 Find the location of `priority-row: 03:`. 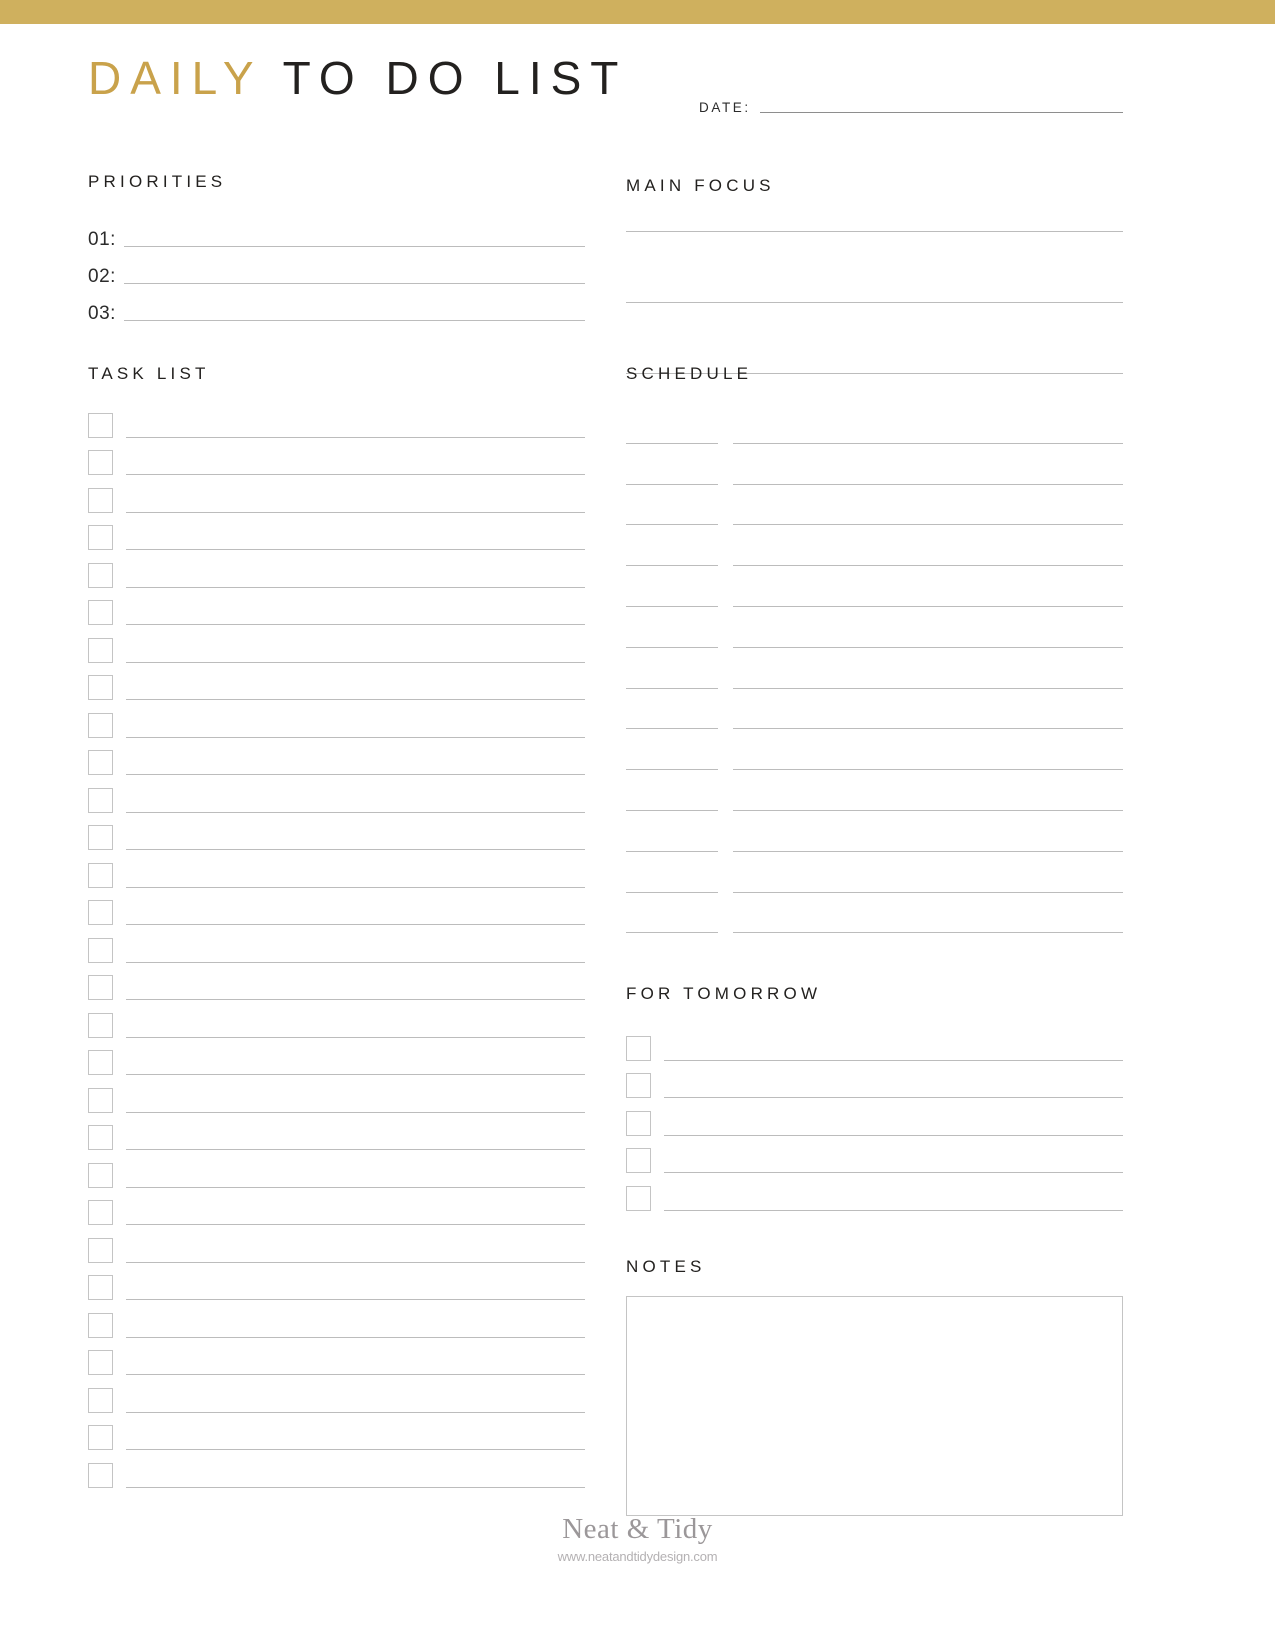

priority-row: 03: is located at coordinates (336, 306).